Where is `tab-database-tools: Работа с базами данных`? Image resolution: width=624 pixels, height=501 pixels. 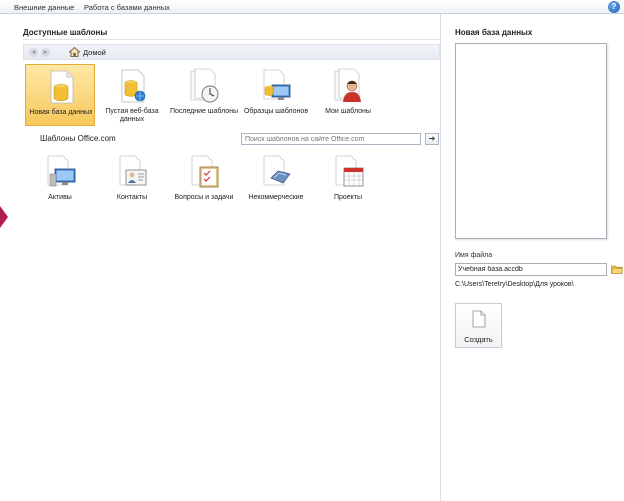
tab-database-tools: Работа с базами данных is located at coordinates (127, 7).